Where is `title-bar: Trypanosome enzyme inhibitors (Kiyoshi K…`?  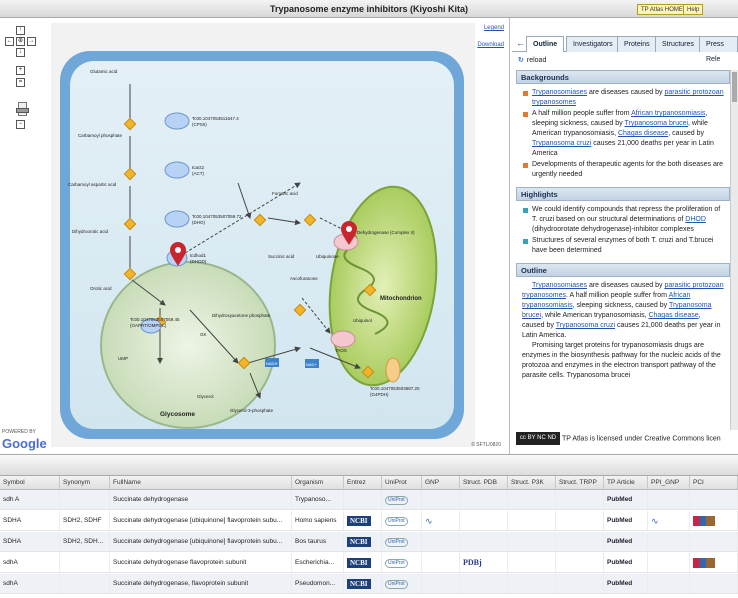
title-bar: Trypanosome enzyme inhibitors (Kiyoshi K… is located at coordinates (369, 9).